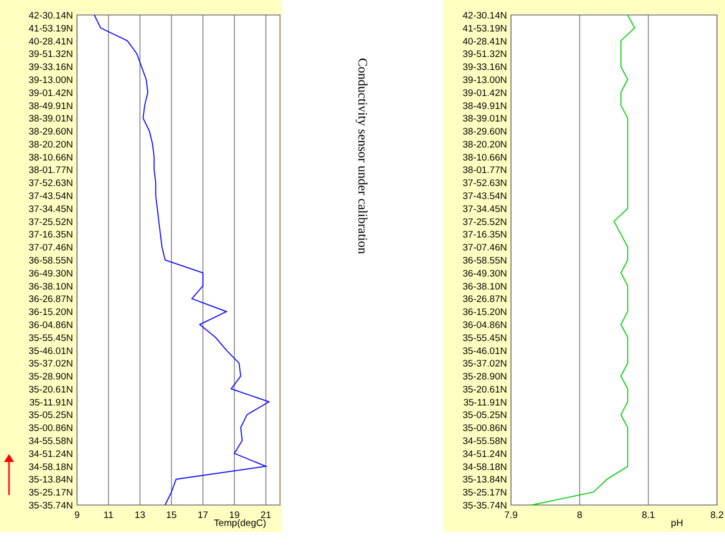 The image size is (725, 548). I want to click on tick-label: 15, so click(171, 515).